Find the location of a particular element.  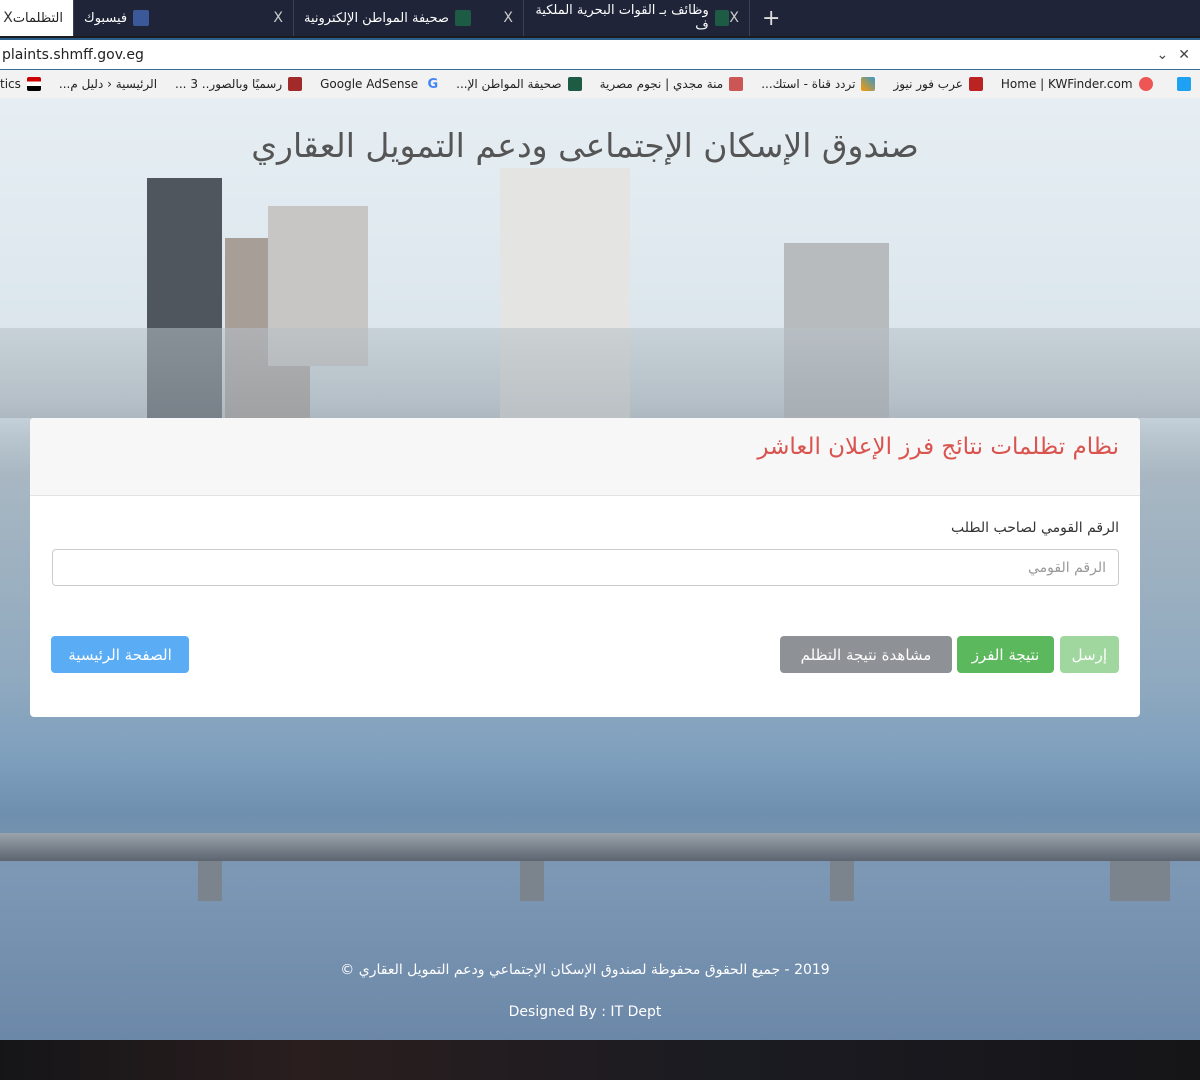

footer-designed-by: Designed By : IT Dept is located at coordinates (585, 1012).